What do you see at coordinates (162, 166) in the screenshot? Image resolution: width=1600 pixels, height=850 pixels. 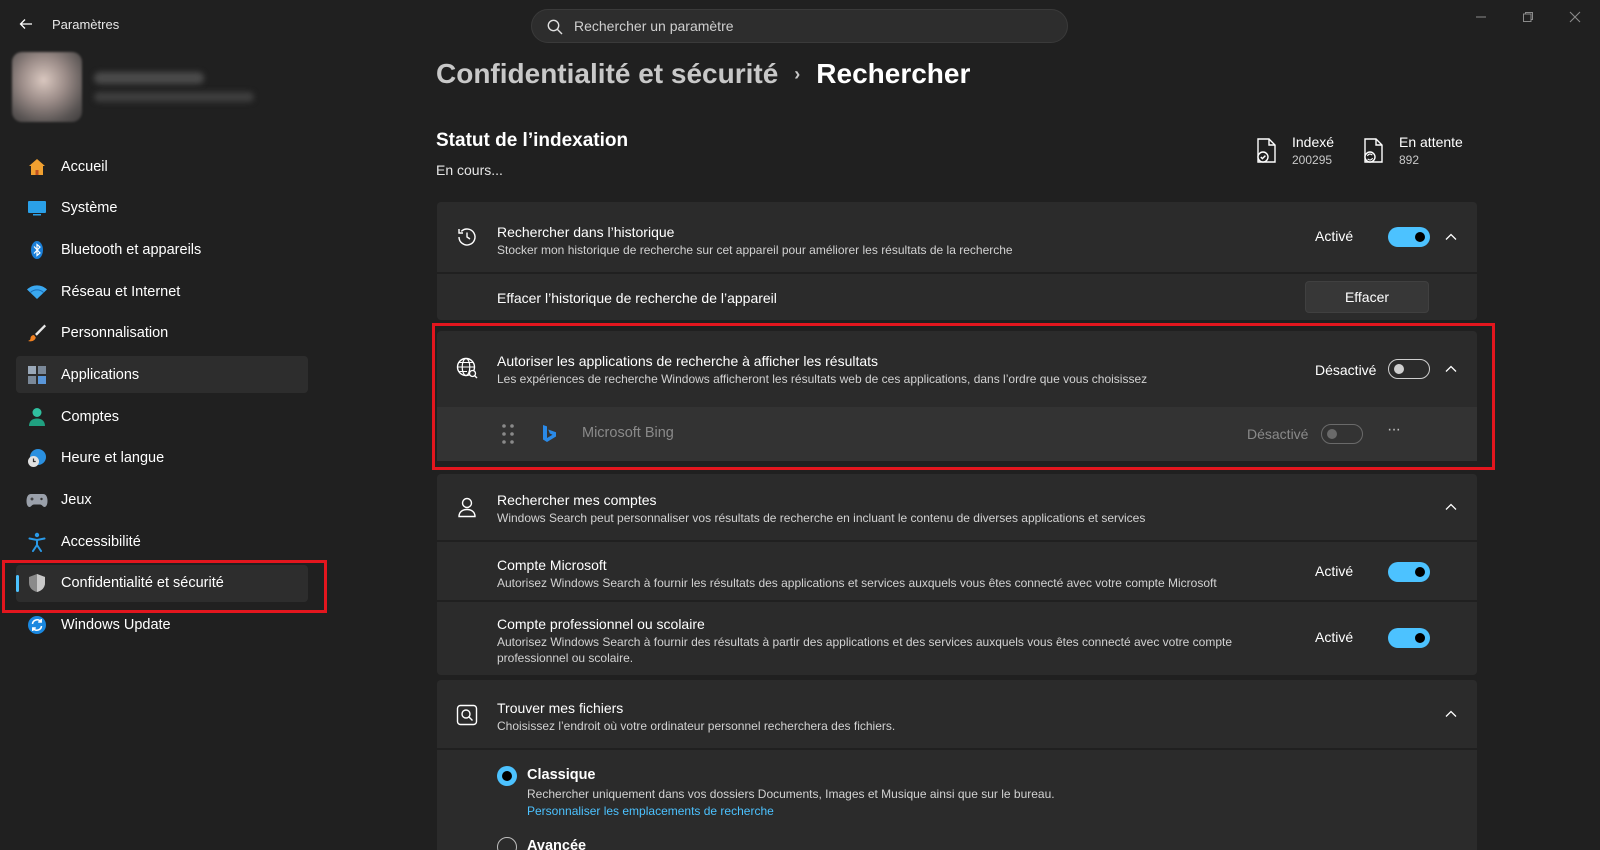 I see `sidebar-item-accueil: Accueil` at bounding box center [162, 166].